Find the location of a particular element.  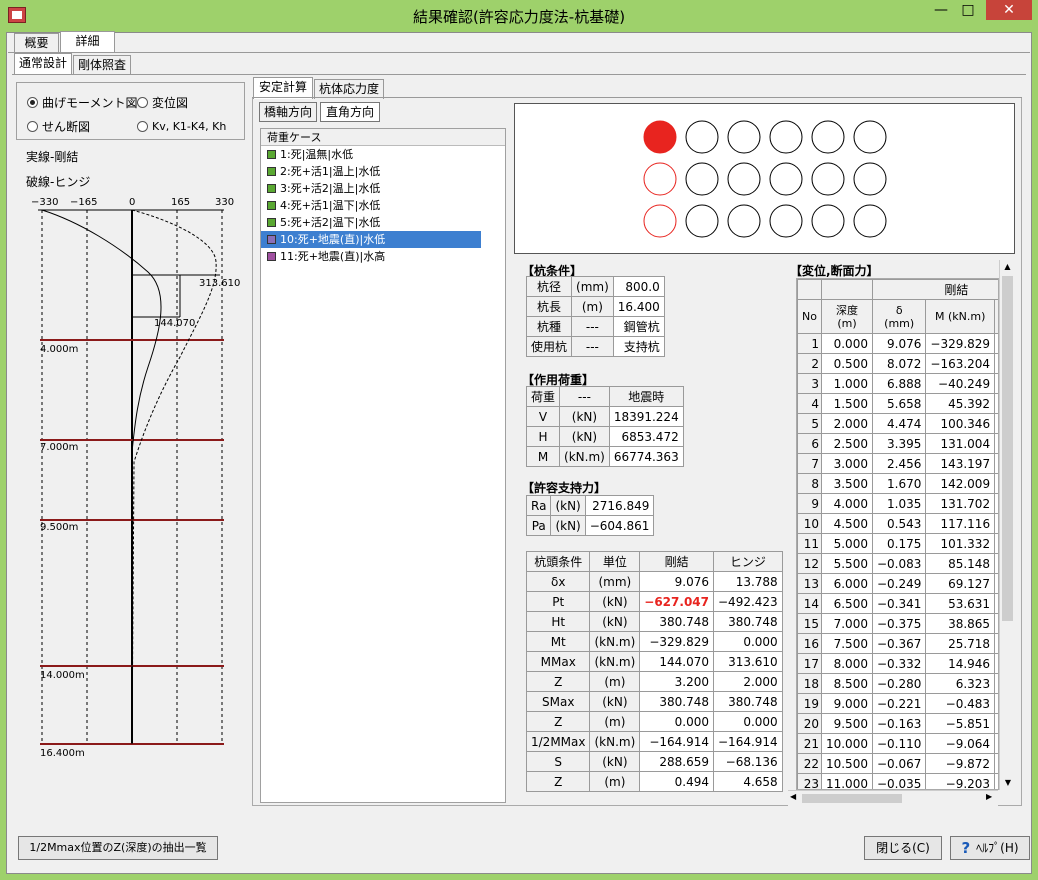

case-list-header: 荷重ケース is located at coordinates (383, 137).